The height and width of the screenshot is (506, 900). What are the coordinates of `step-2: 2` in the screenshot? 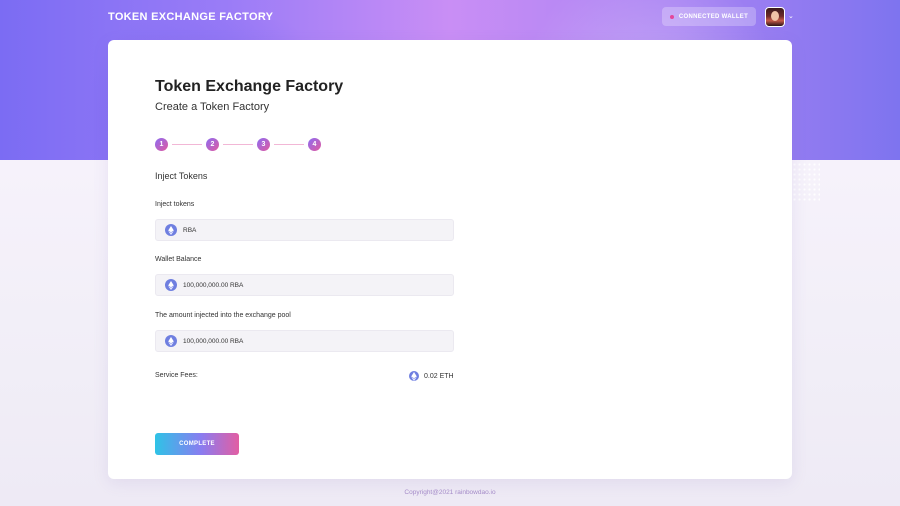 It's located at (212, 144).